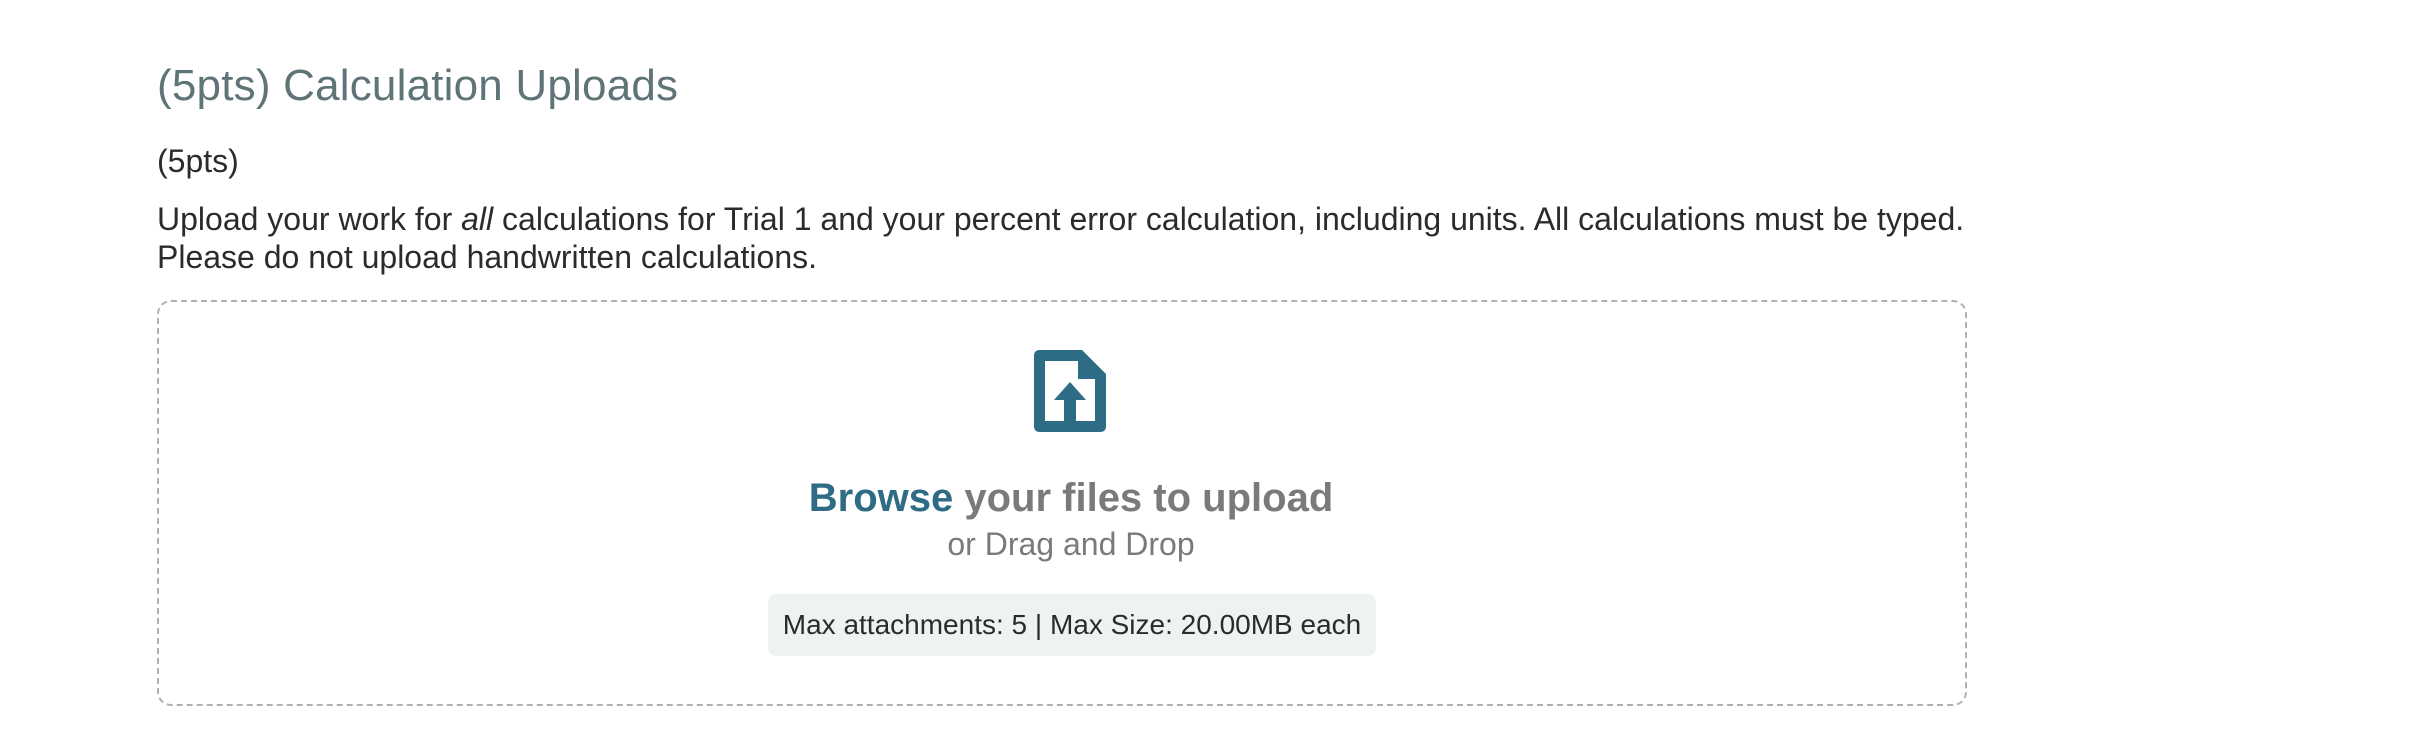  Describe the element at coordinates (198, 161) in the screenshot. I see `question-points: (5pts)` at that location.